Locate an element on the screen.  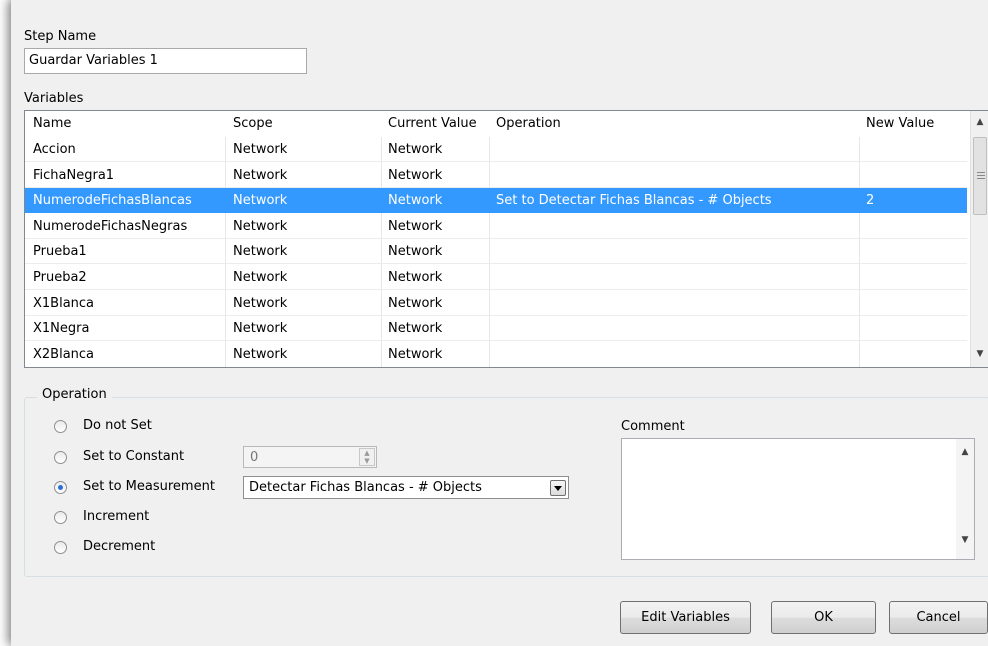
constant-value: 0 is located at coordinates (254, 457).